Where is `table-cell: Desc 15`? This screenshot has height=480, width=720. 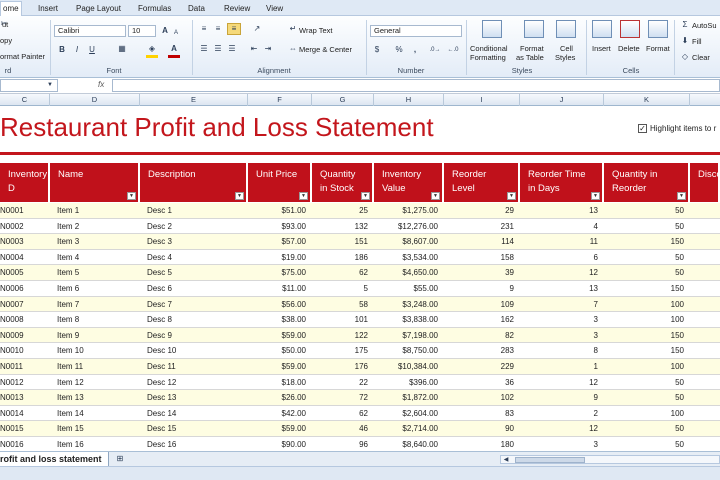
table-cell: Desc 15 is located at coordinates (197, 428).